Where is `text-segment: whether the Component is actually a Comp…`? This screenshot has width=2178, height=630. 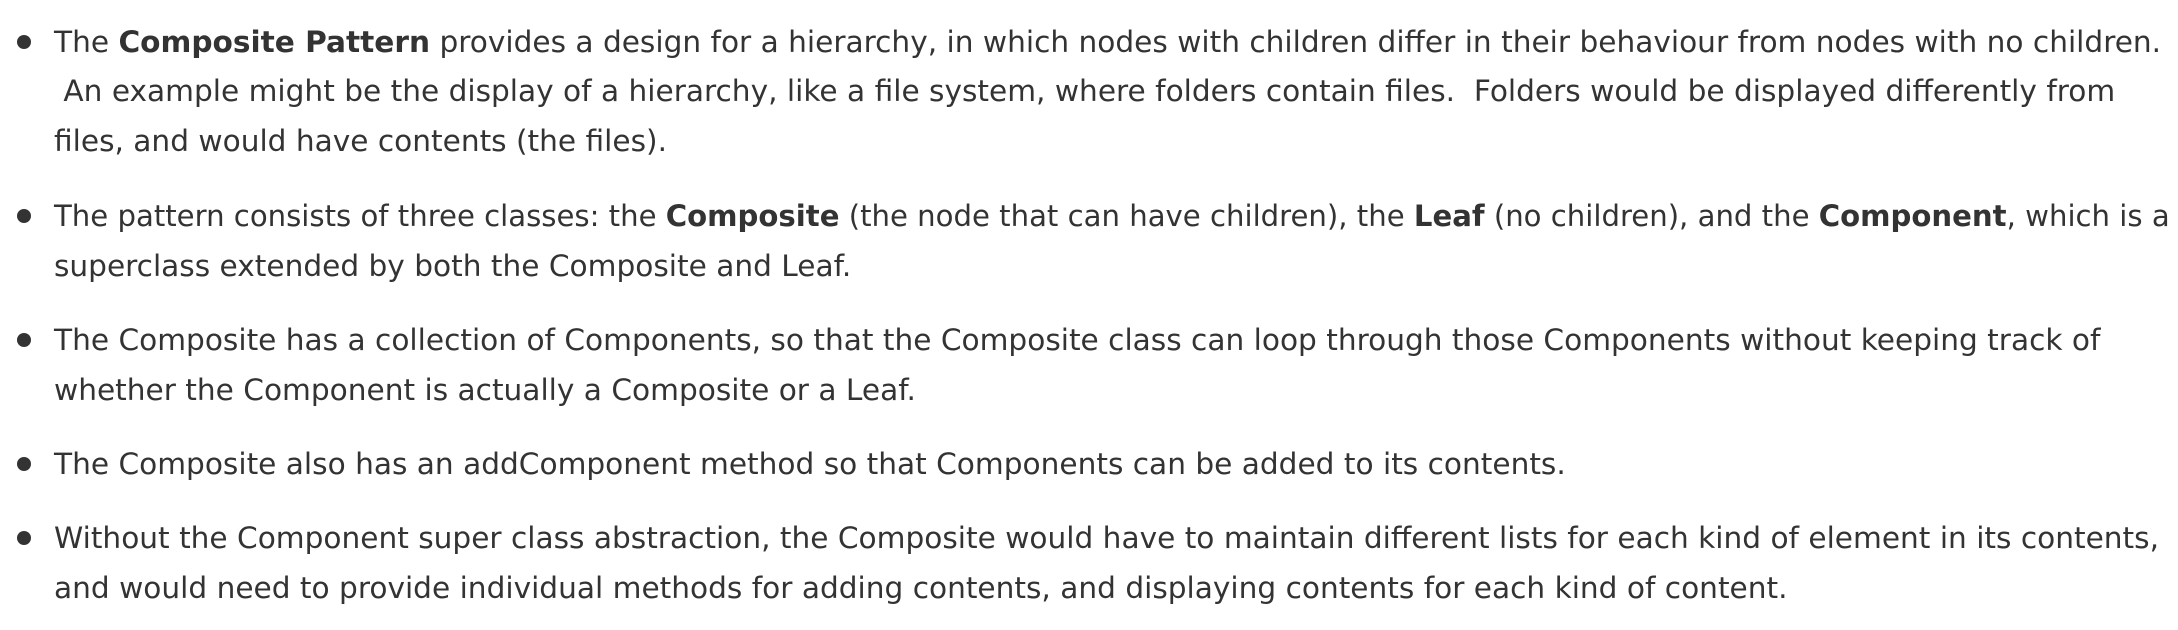
text-segment: whether the Component is actually a Comp… is located at coordinates (485, 390).